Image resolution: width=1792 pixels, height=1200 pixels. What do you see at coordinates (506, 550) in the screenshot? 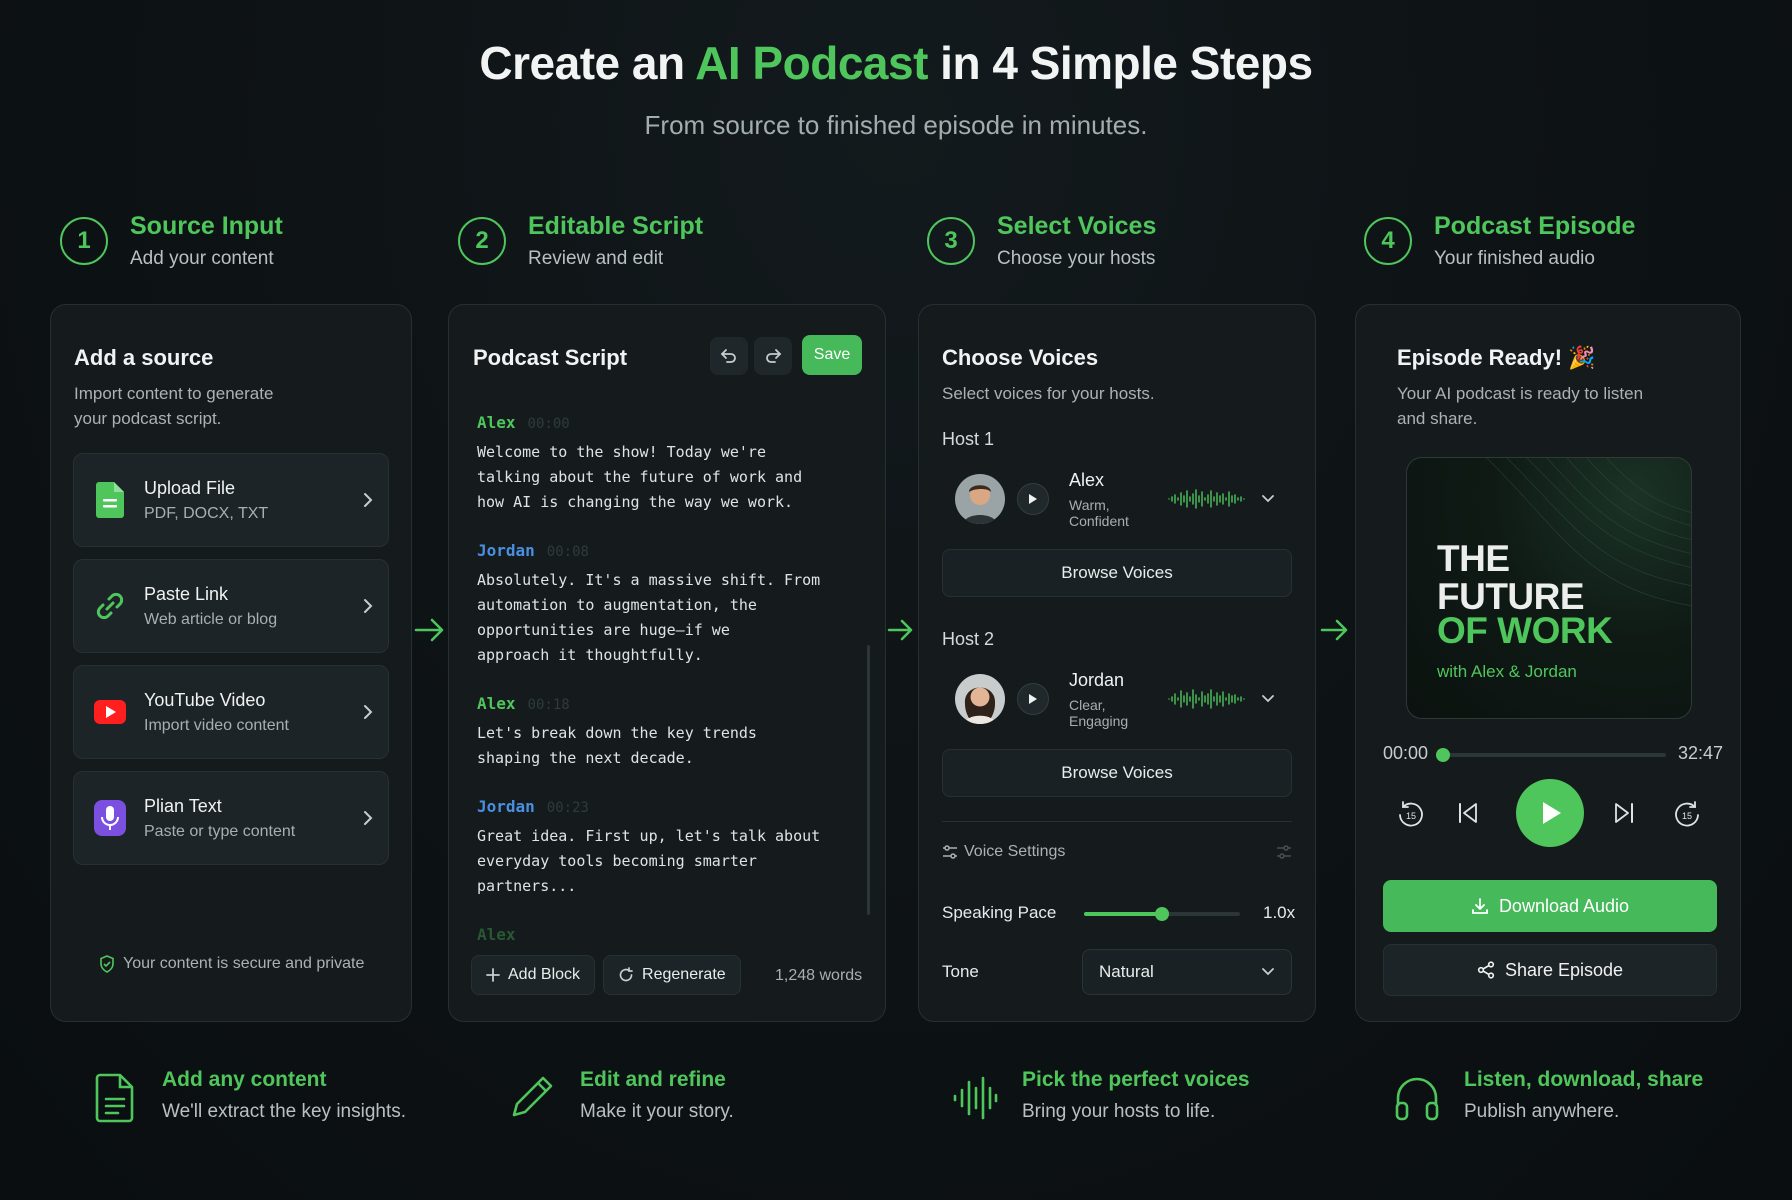
I see `speaker-name: Jordan` at bounding box center [506, 550].